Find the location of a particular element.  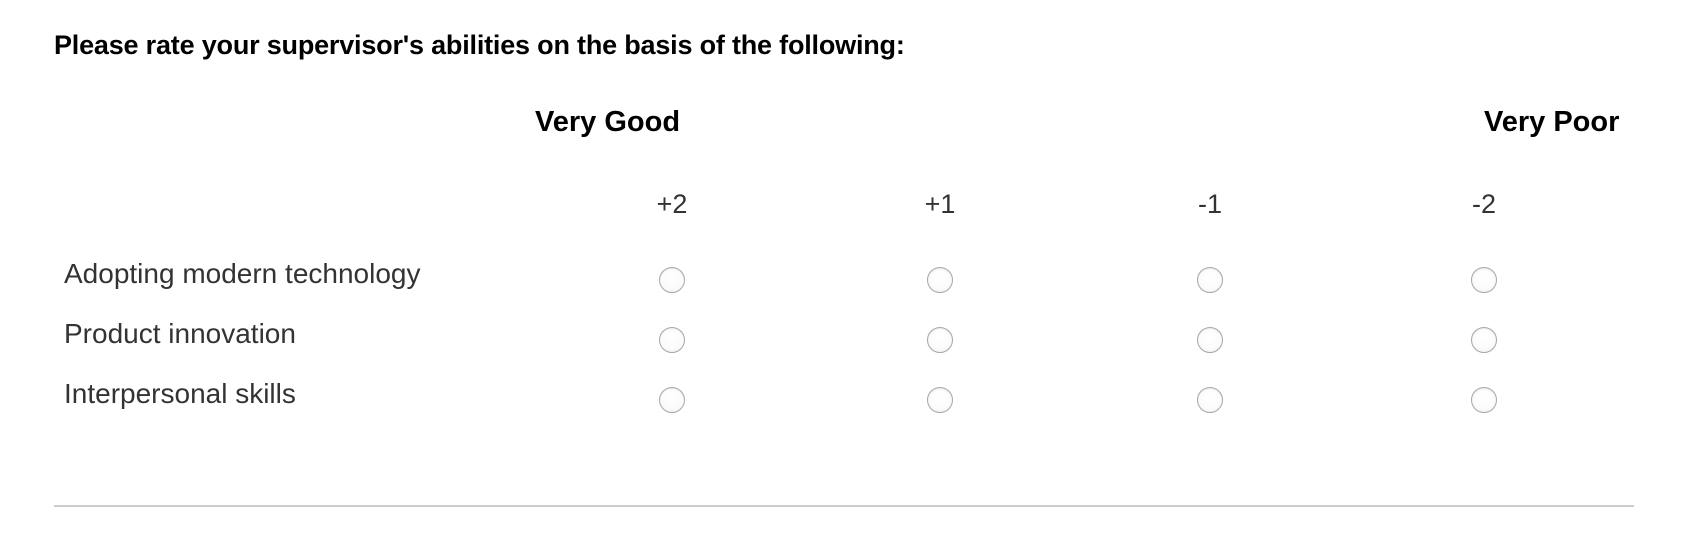

scale-label-minus-2: -2 is located at coordinates (1483, 204).